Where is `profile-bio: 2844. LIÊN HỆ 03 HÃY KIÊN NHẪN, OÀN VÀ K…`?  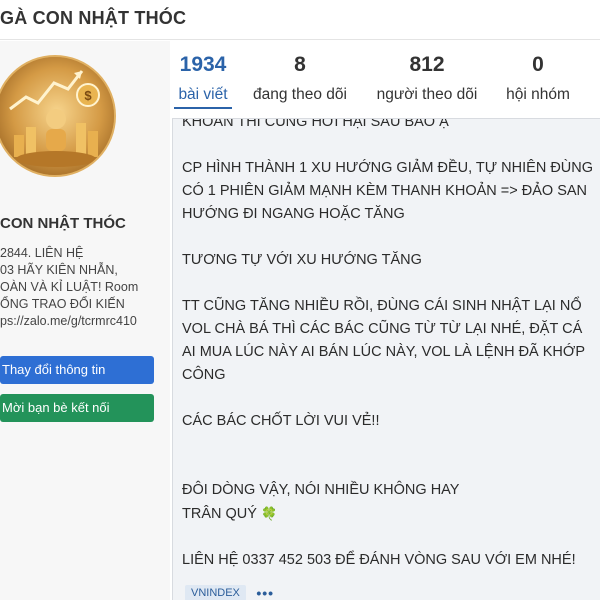
profile-bio: 2844. LIÊN HỆ 03 HÃY KIÊN NHẪN, OÀN VÀ K… is located at coordinates (77, 287).